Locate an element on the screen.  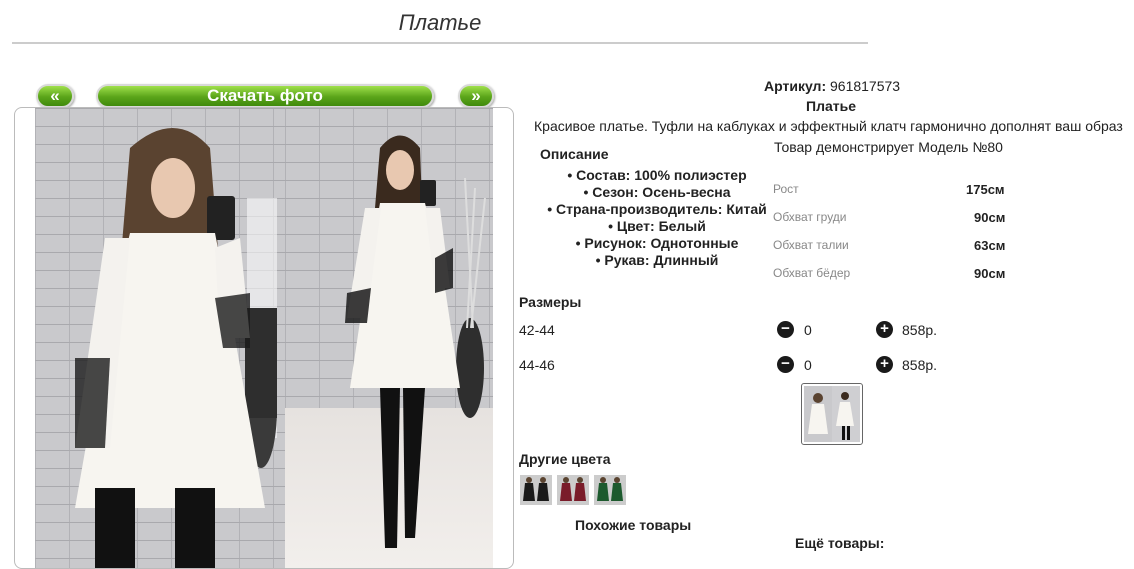
page-title: Платье is located at coordinates (440, 27).